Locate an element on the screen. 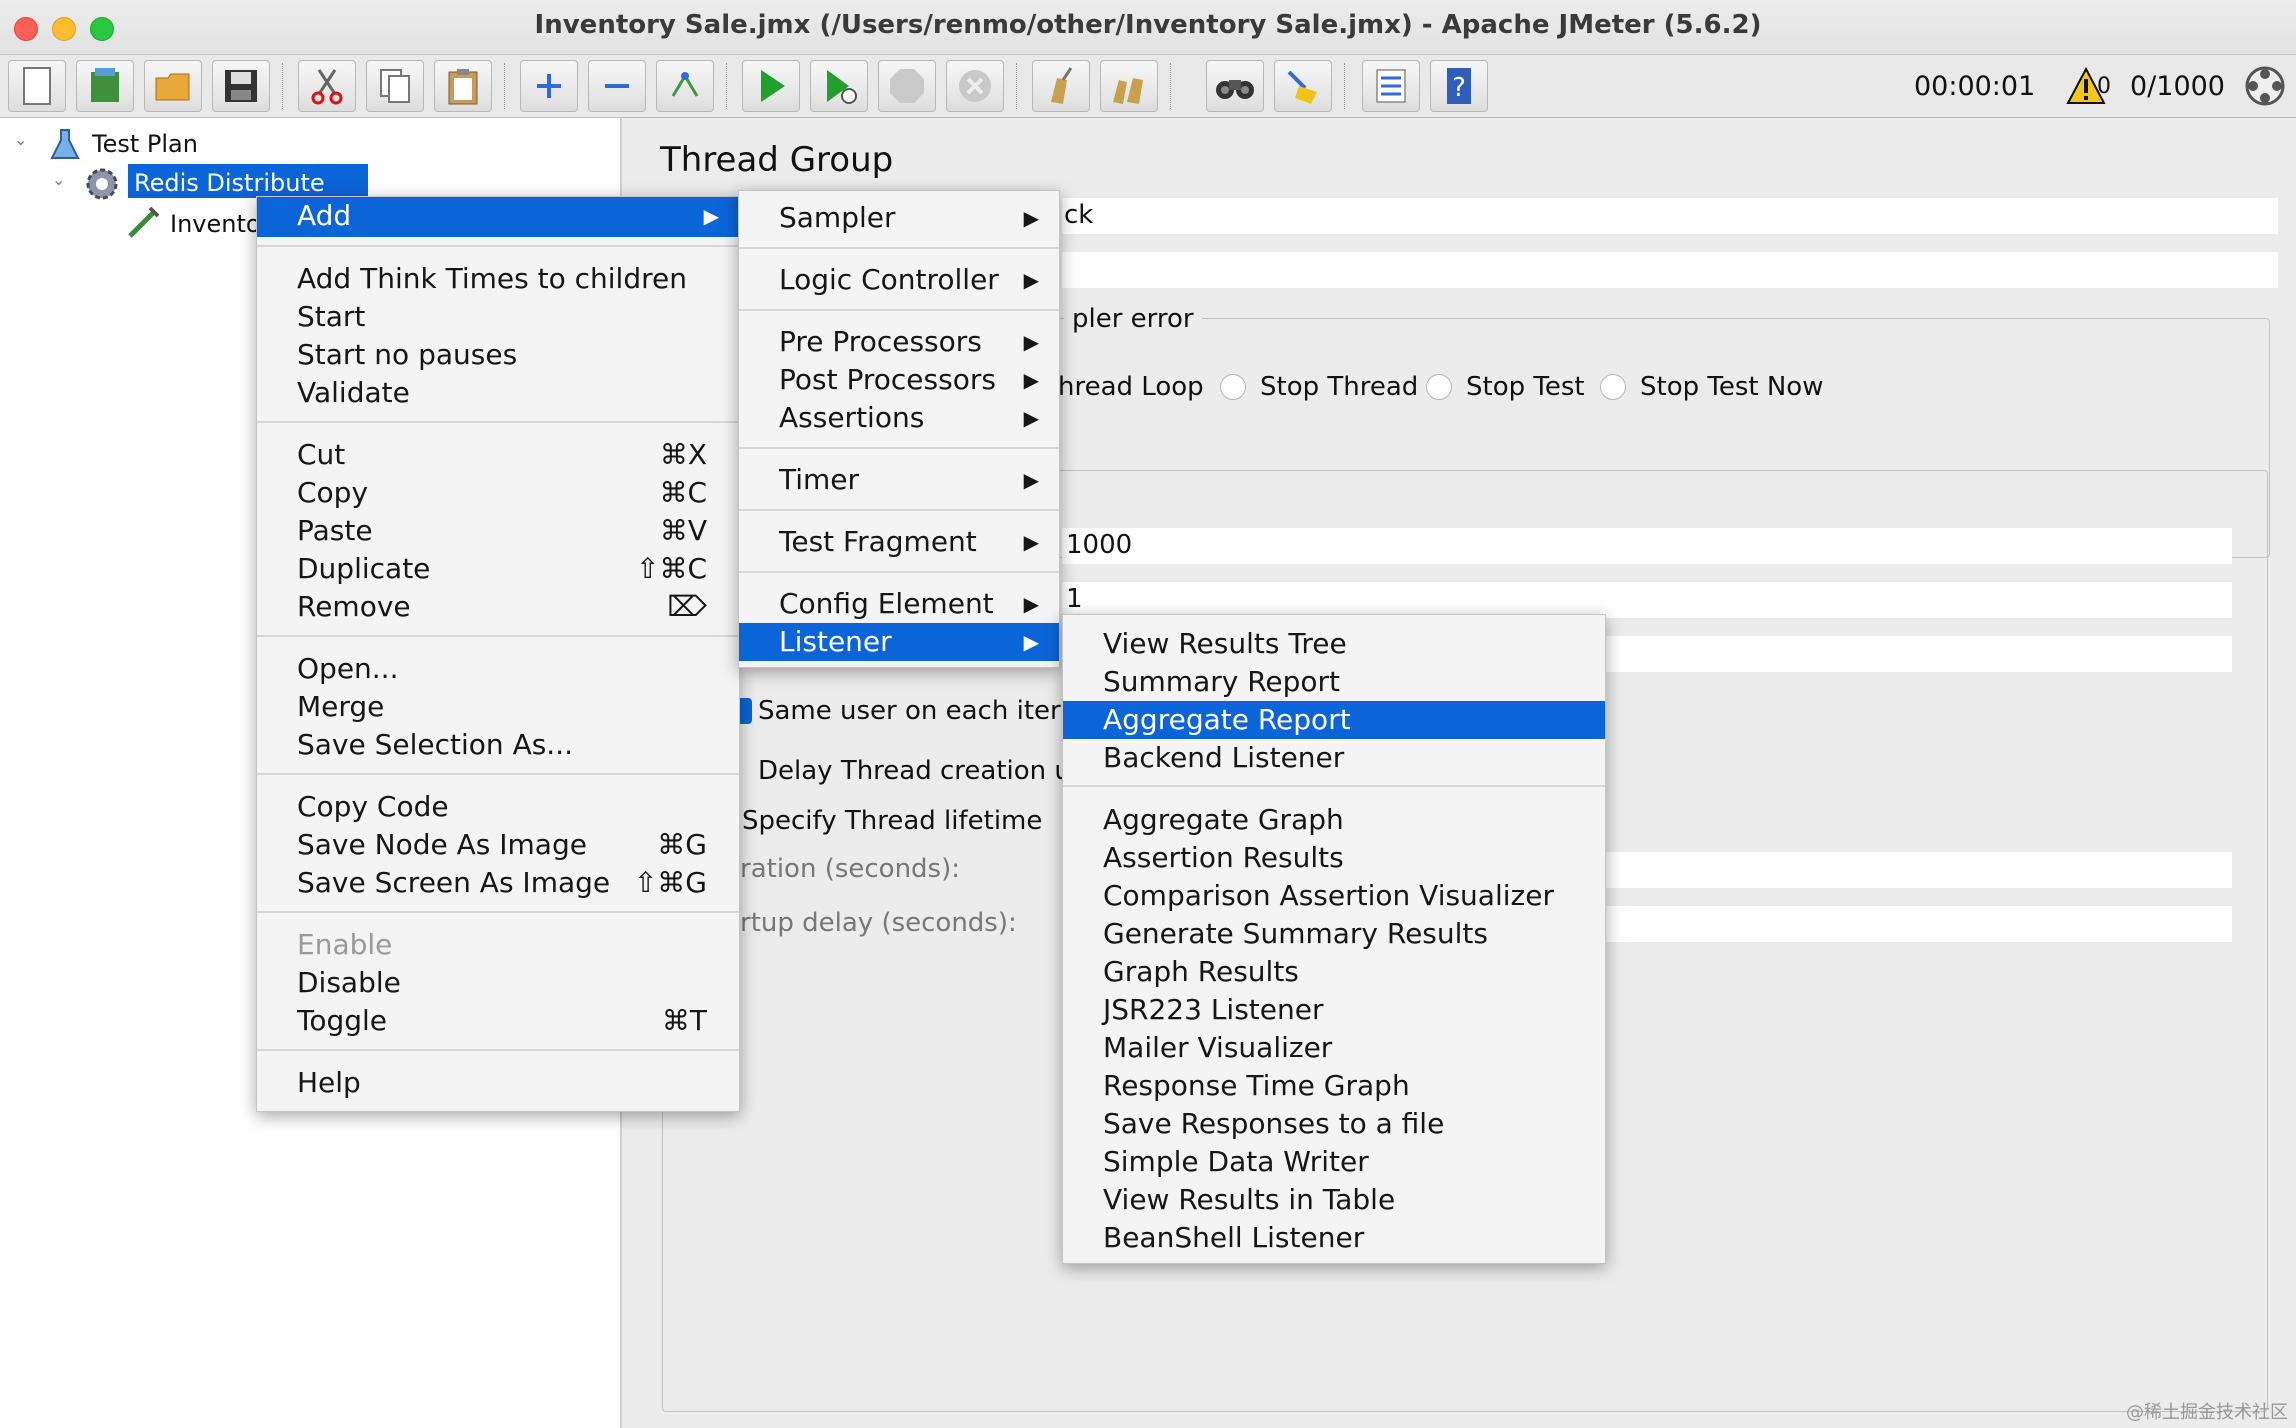 Image resolution: width=2296 pixels, height=1428 pixels. menu-item-aggregate-graph: Aggregate Graph is located at coordinates (1334, 820).